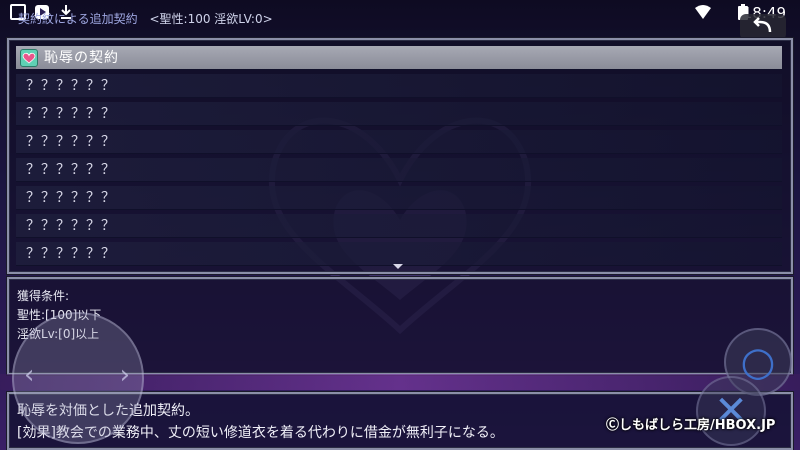  Describe the element at coordinates (398, 266) in the screenshot. I see `scroll-down-indicator-icon` at that location.